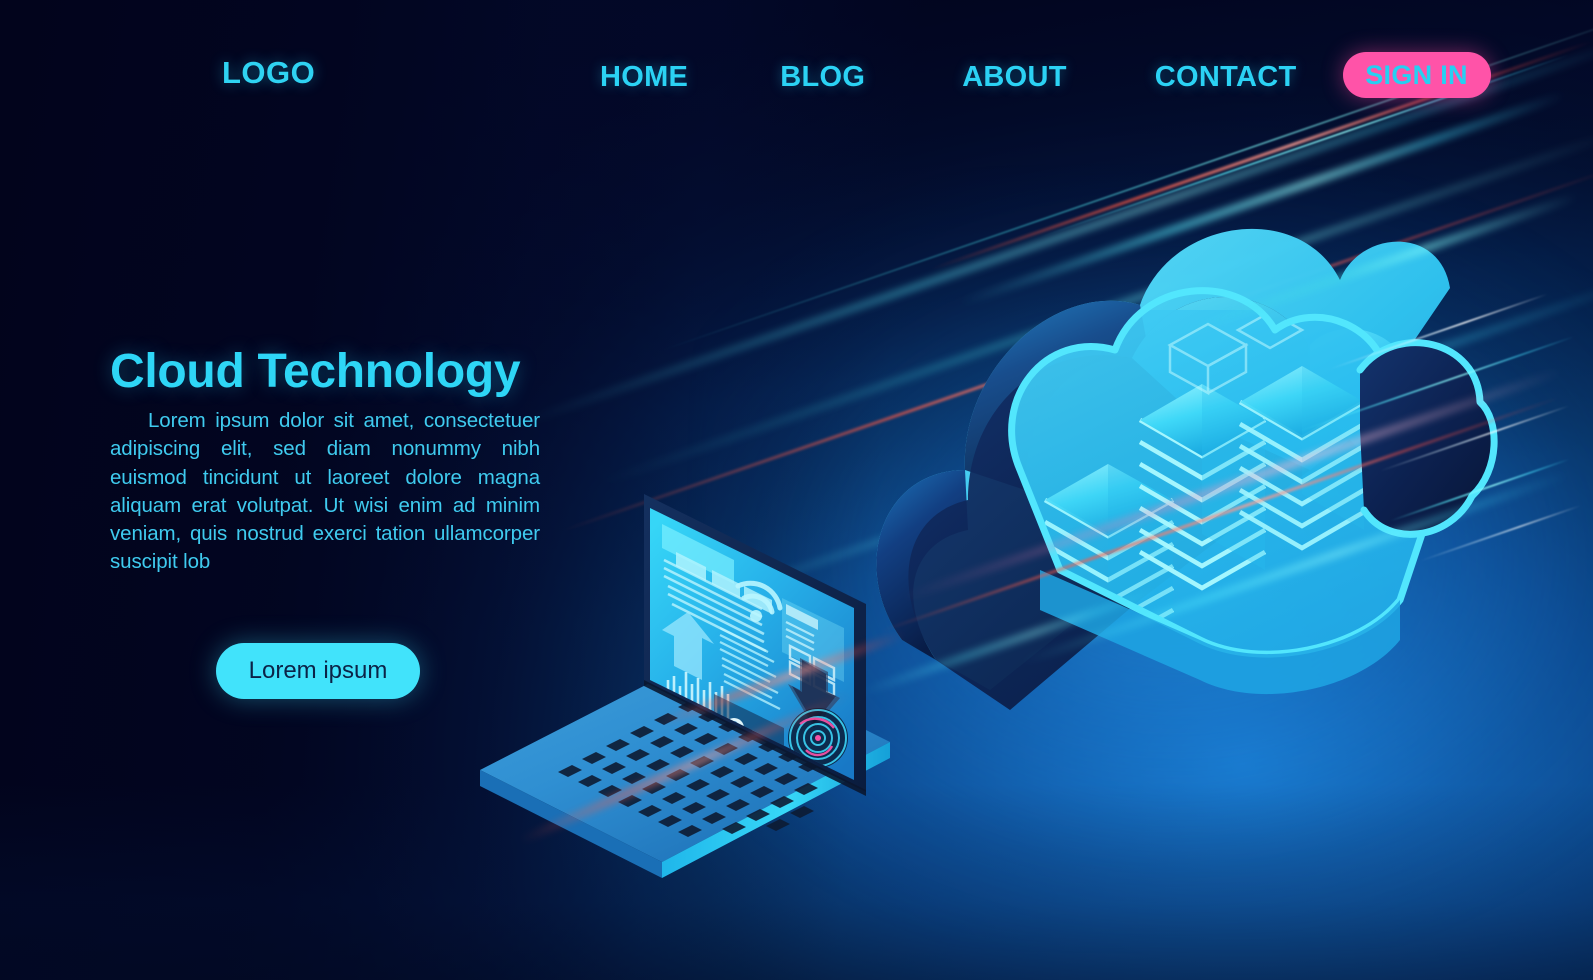  I want to click on sign-in-button: SIGN IN, so click(1416, 75).